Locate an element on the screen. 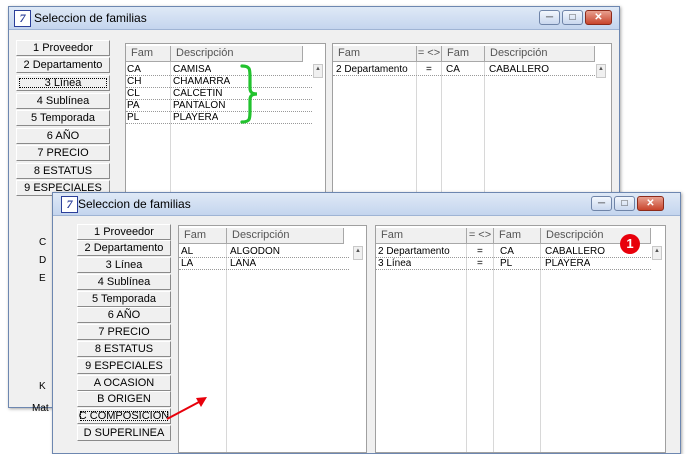 This screenshot has width=688, height=454. table-row: AL ALGODON is located at coordinates (264, 252).